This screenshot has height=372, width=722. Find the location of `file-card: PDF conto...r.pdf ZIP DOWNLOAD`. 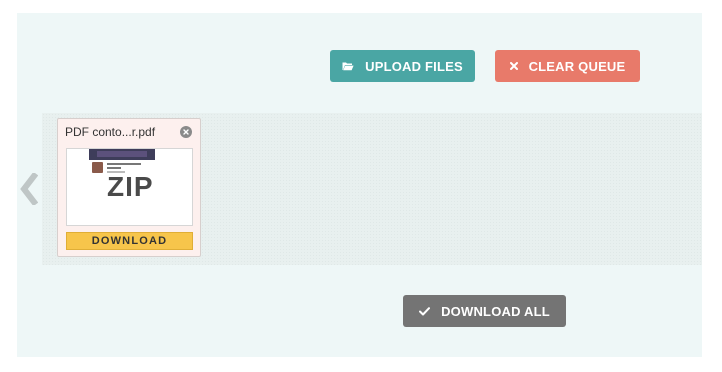

file-card: PDF conto...r.pdf ZIP DOWNLOAD is located at coordinates (129, 187).